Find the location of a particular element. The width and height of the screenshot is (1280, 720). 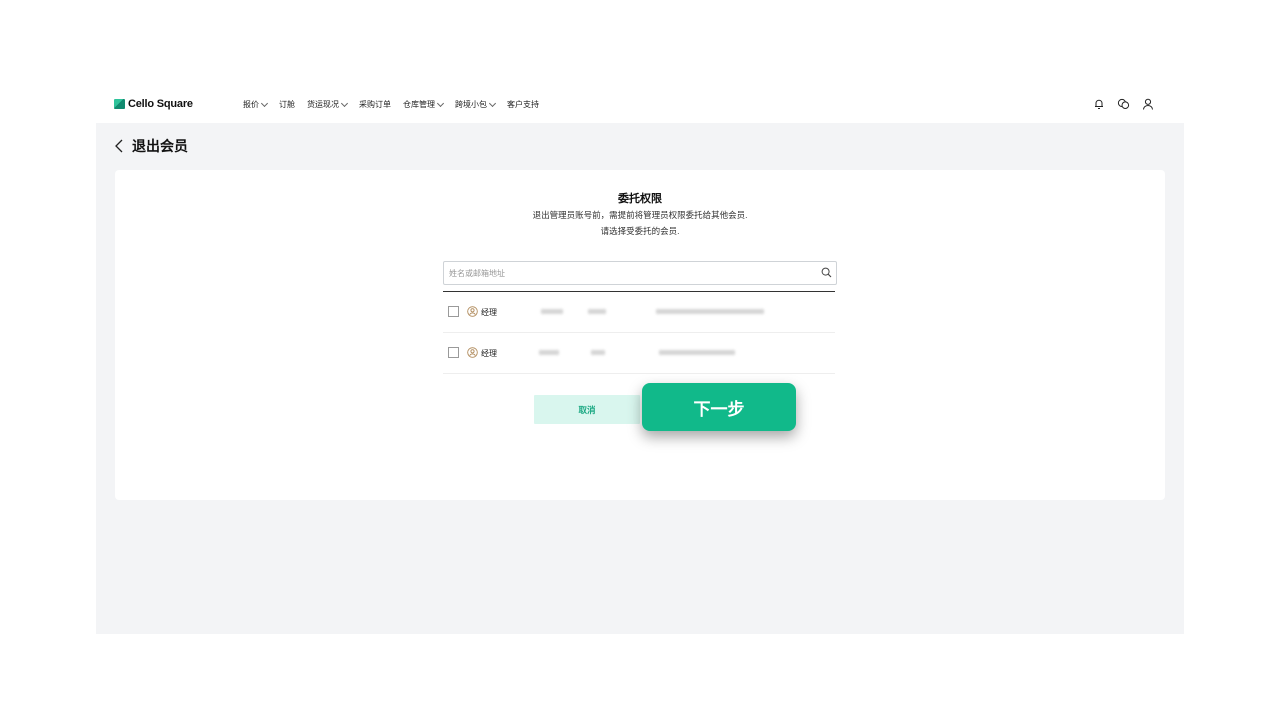

header-actions is located at coordinates (1123, 104).